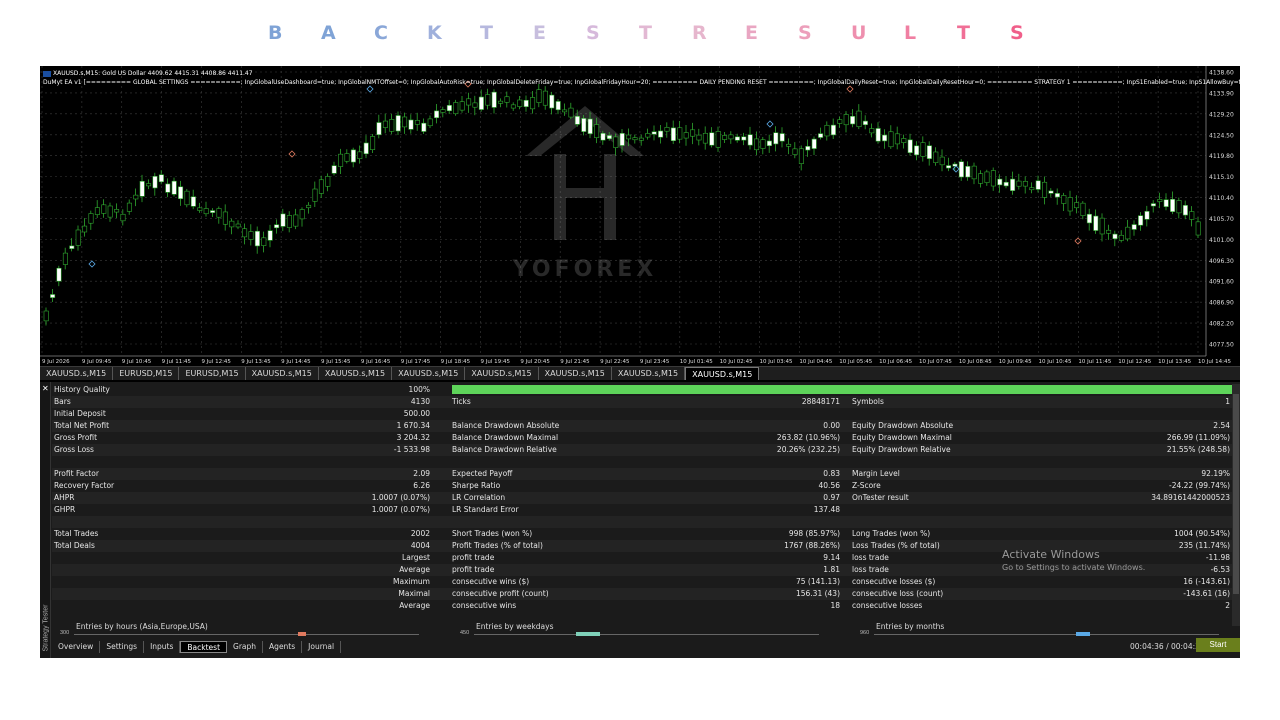 This screenshot has width=1280, height=720. I want to click on report-value: Average, so click(414, 605).